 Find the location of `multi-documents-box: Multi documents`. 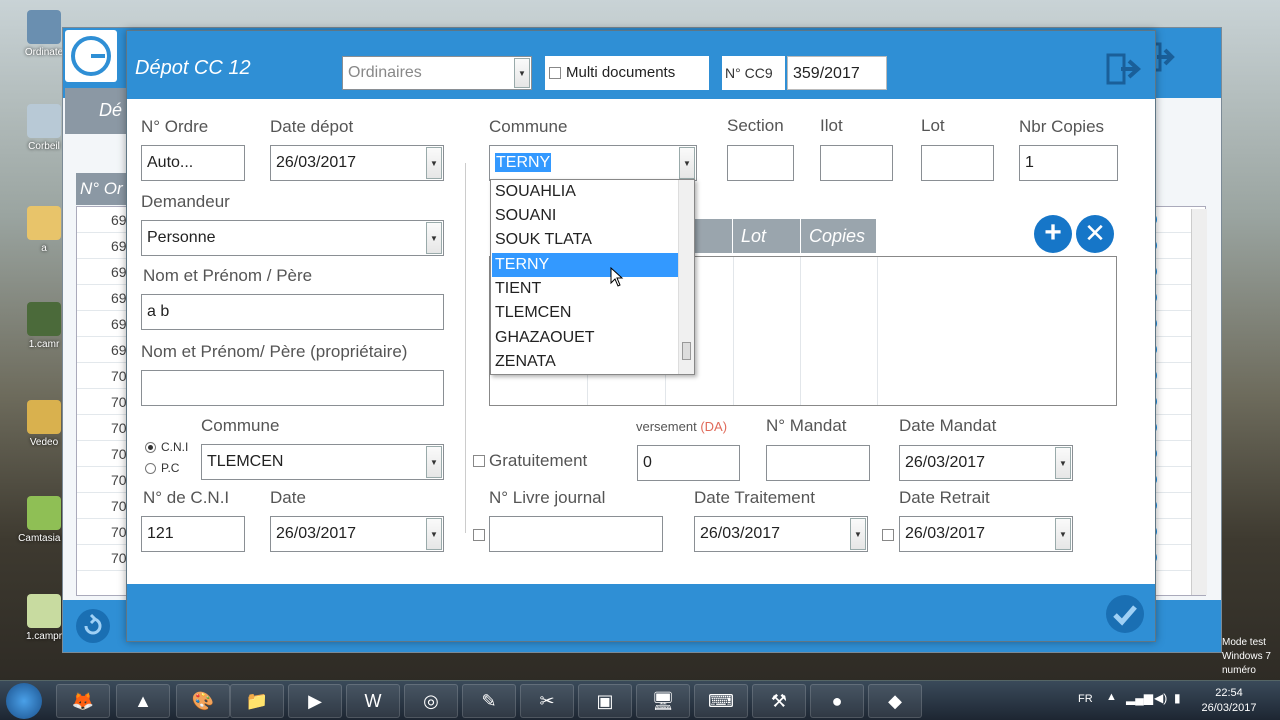

multi-documents-box: Multi documents is located at coordinates (627, 73).